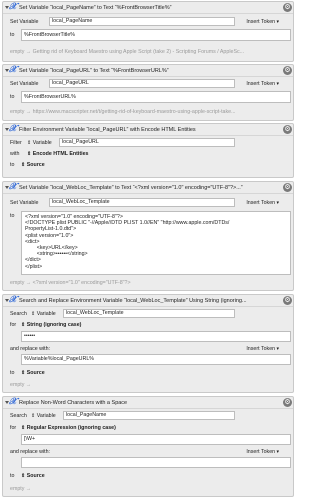  I want to click on action-title: Replace Non-Word Characters with a Space, so click(73, 403).